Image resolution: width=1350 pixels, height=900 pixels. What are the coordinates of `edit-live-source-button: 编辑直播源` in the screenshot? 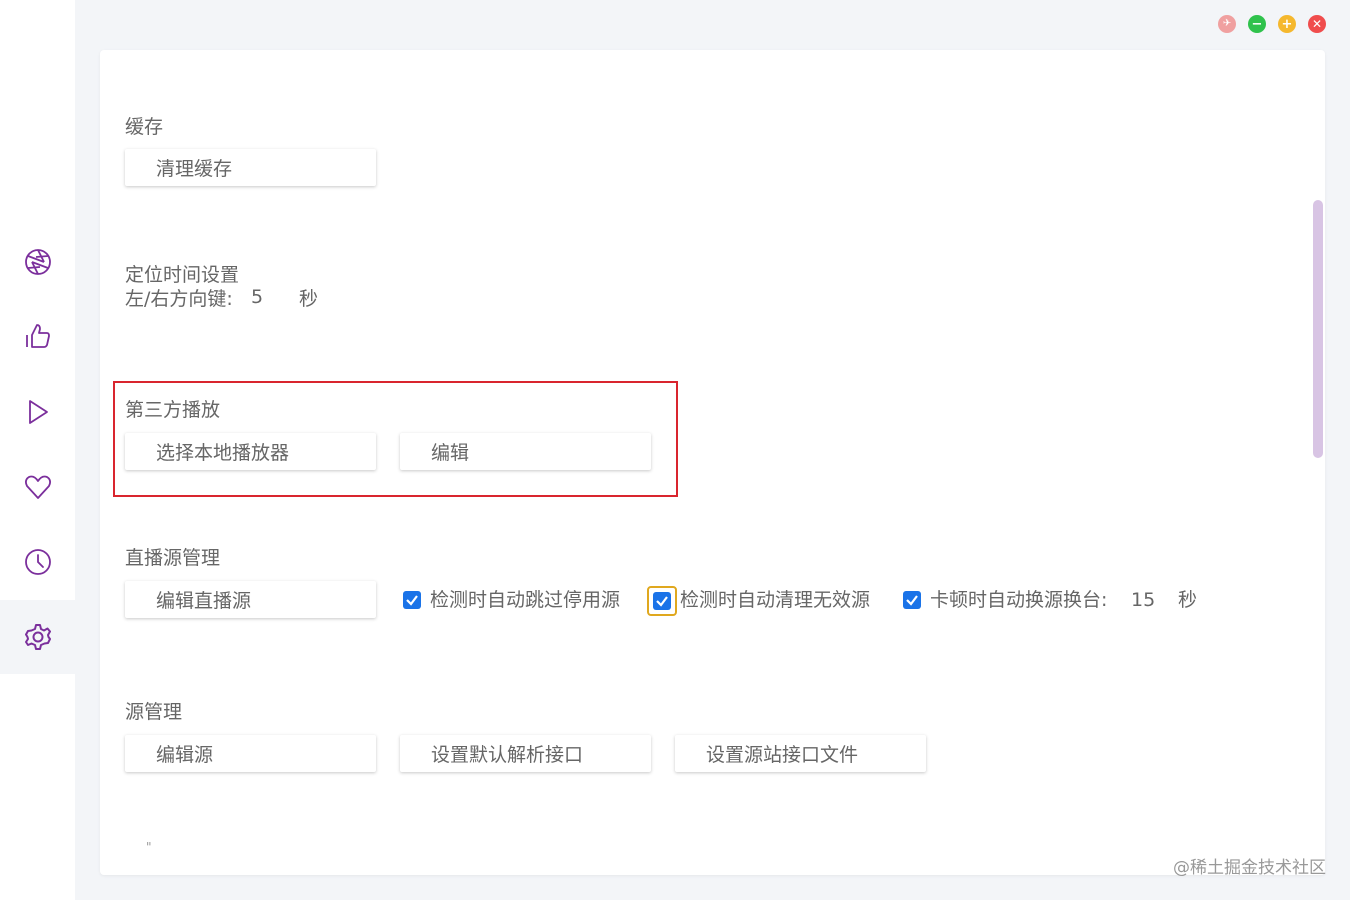 It's located at (250, 599).